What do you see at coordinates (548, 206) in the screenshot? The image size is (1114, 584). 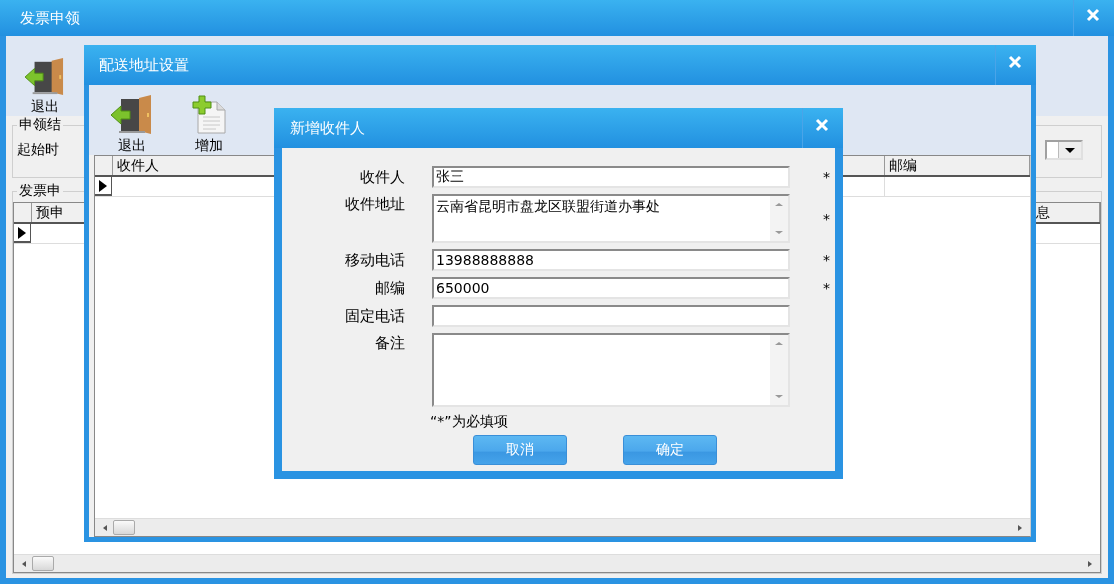 I see `field-value: 云南省昆明市盘龙区联盟街道办事处` at bounding box center [548, 206].